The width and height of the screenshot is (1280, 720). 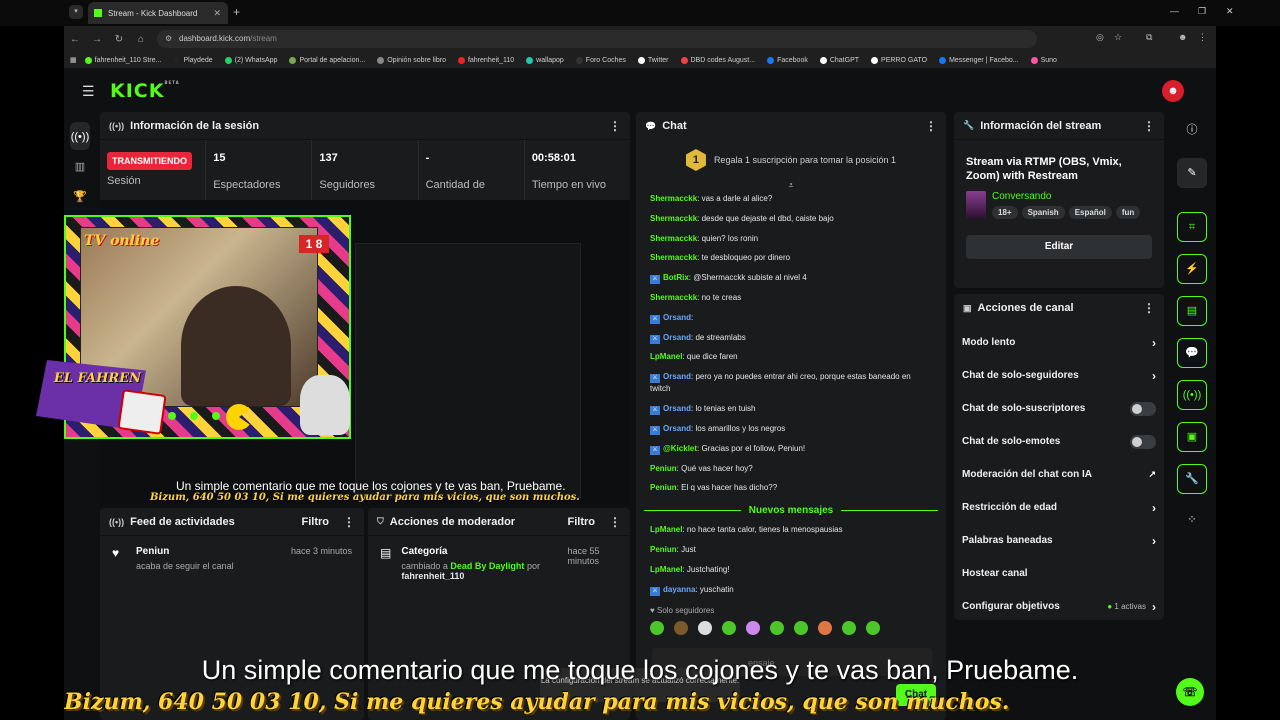 I want to click on extensions-icon: ⧉, so click(x=1149, y=37).